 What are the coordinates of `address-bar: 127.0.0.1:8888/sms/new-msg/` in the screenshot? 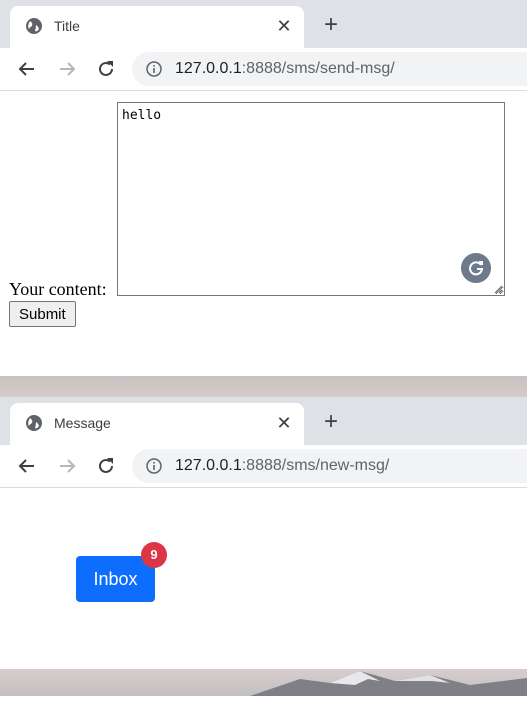 It's located at (329, 466).